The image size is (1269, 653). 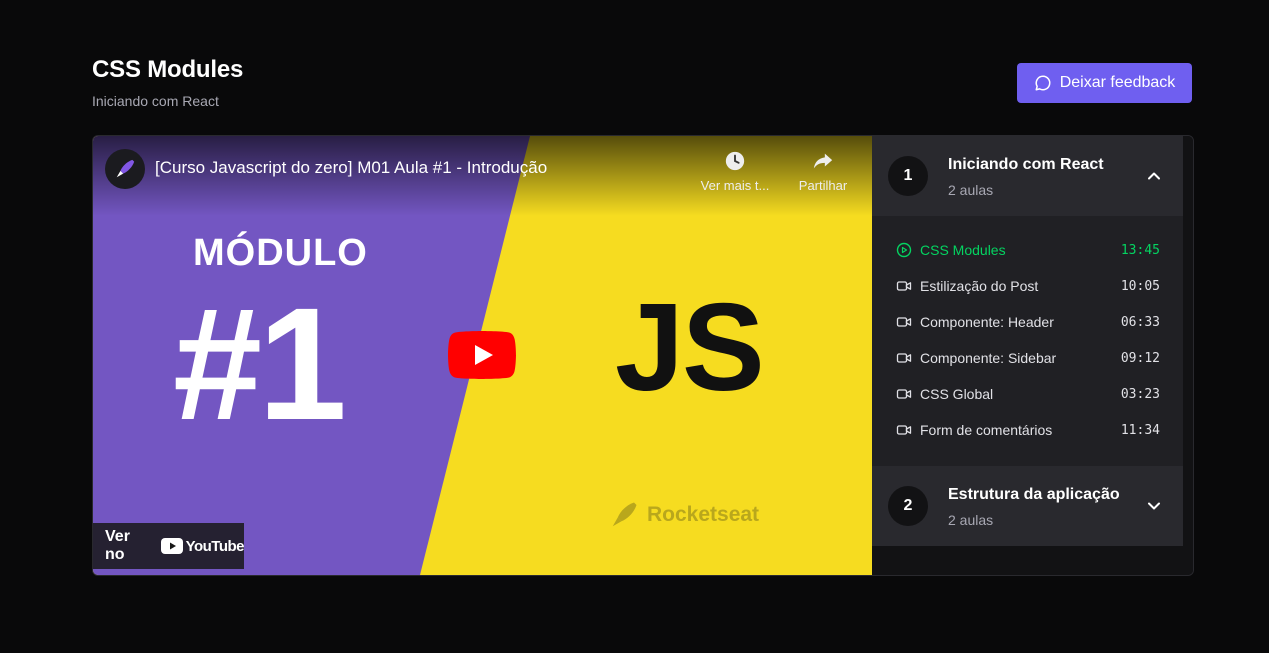 I want to click on rocketseat-brand: Rocketseat, so click(x=684, y=515).